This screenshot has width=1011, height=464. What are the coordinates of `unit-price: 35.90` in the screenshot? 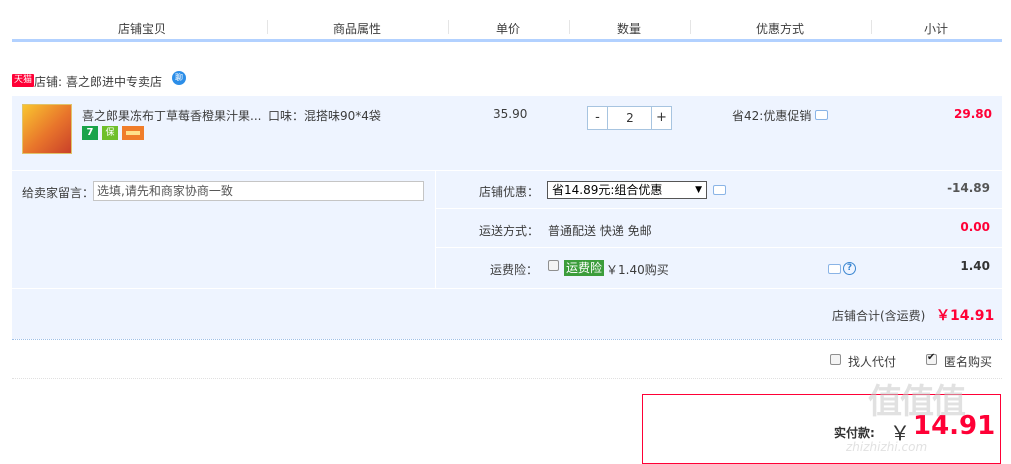 It's located at (510, 114).